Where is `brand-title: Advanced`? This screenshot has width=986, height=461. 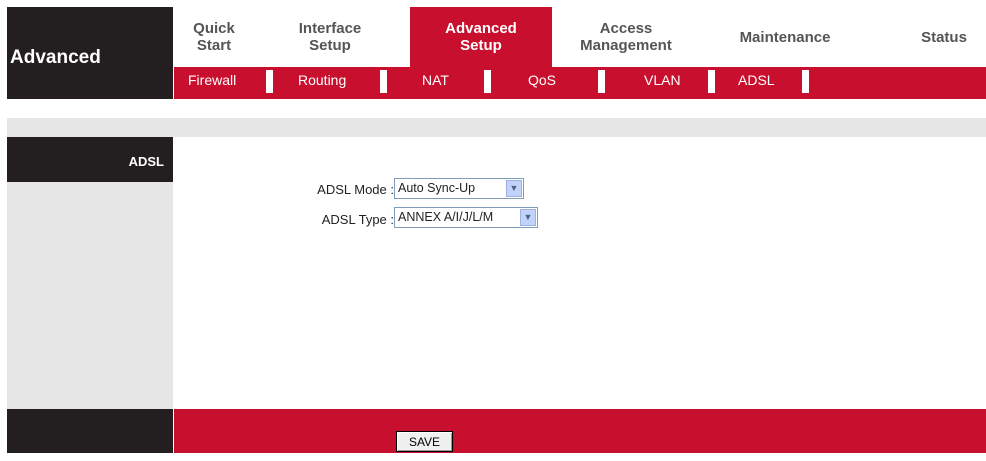 brand-title: Advanced is located at coordinates (55, 57).